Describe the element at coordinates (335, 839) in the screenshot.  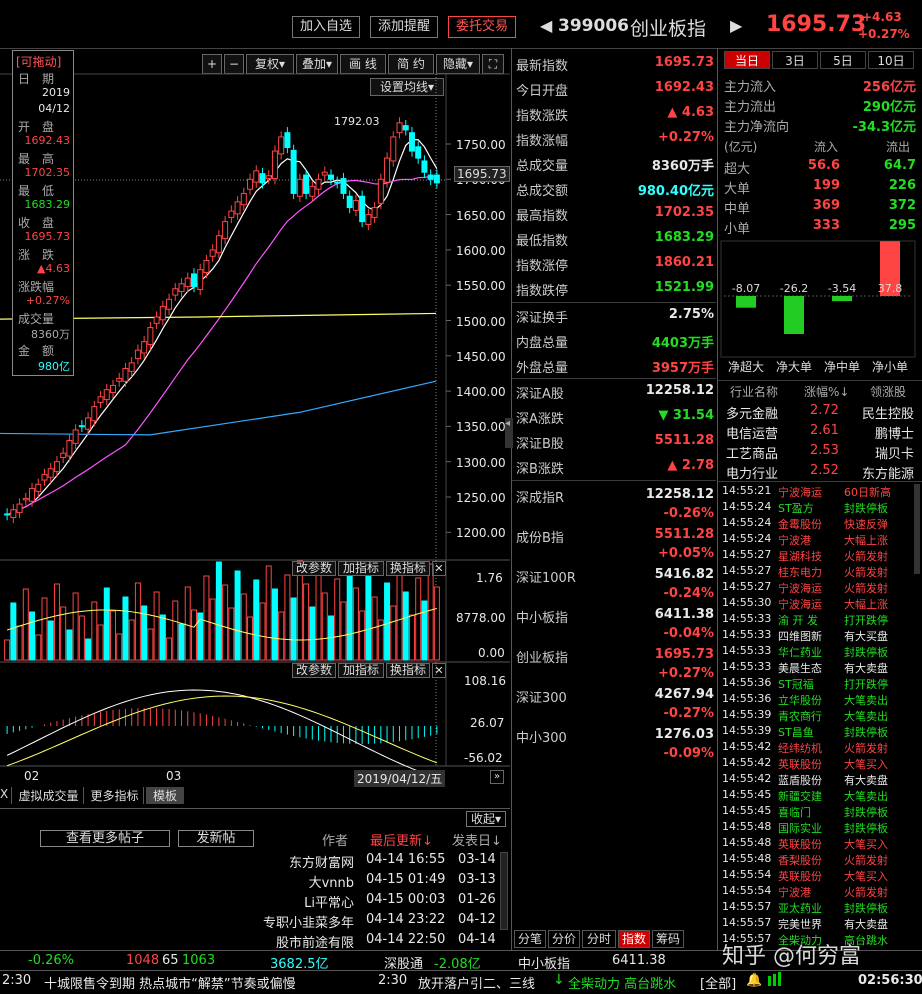
I see `col-author: 作者` at that location.